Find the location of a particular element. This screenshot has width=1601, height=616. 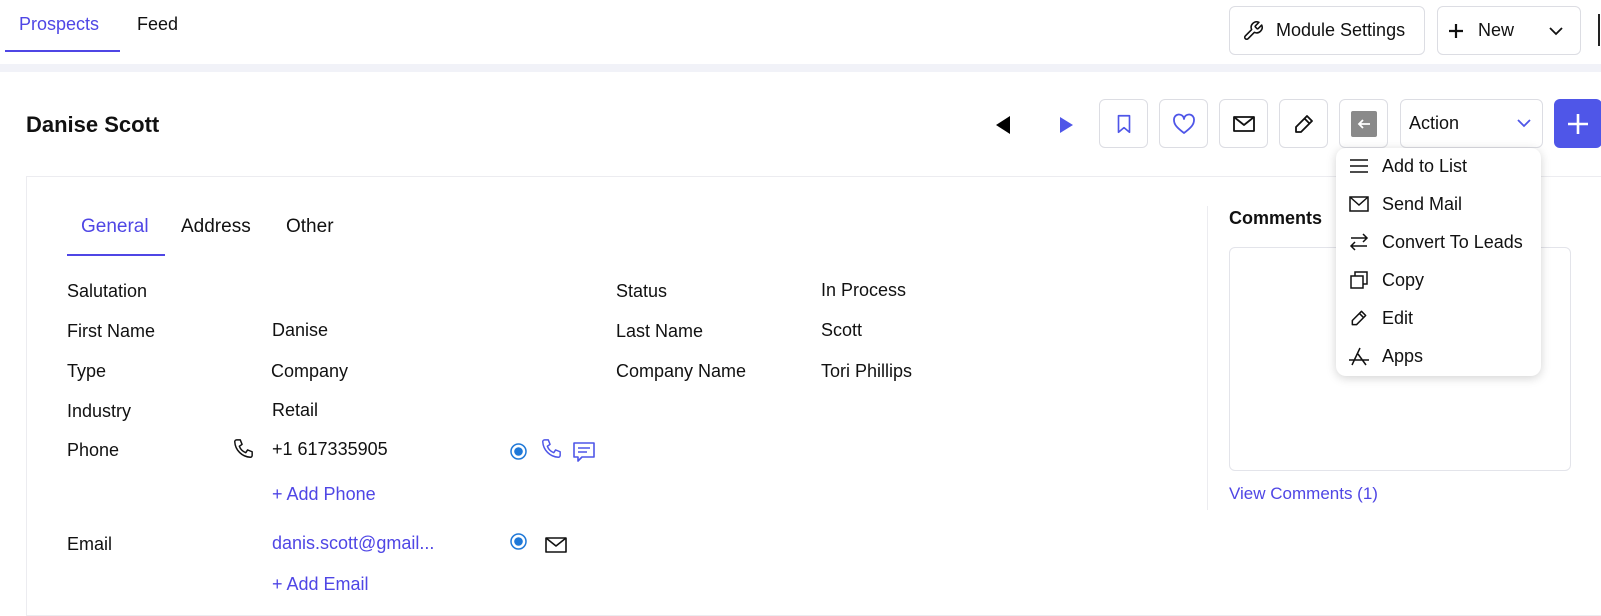

tab-address: Address is located at coordinates (216, 236).